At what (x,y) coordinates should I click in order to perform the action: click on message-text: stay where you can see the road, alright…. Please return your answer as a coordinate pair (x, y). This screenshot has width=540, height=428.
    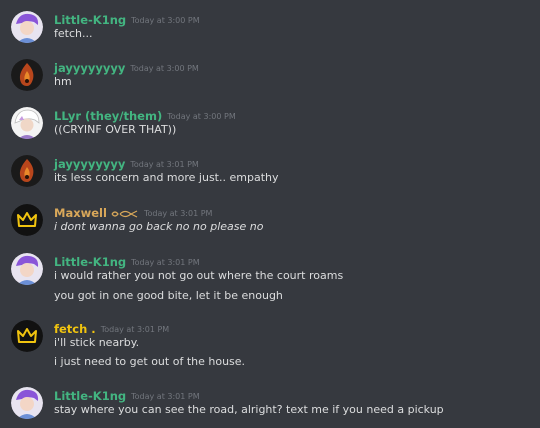
    Looking at the image, I should click on (249, 409).